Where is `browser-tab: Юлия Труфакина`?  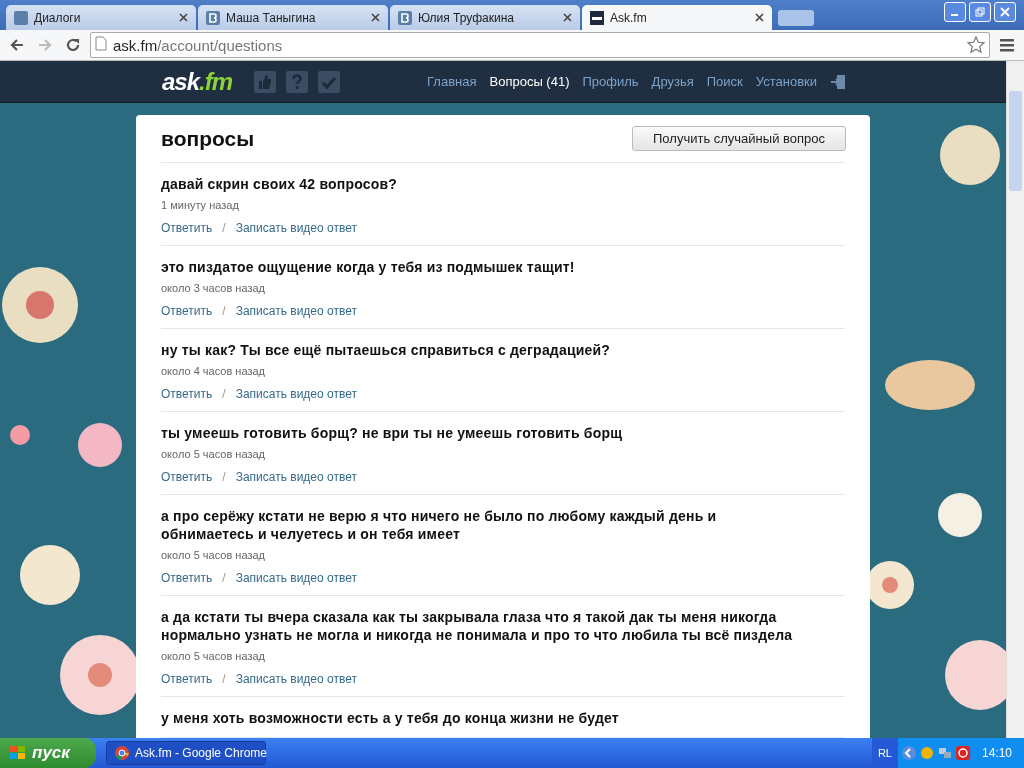 browser-tab: Юлия Труфакина is located at coordinates (485, 17).